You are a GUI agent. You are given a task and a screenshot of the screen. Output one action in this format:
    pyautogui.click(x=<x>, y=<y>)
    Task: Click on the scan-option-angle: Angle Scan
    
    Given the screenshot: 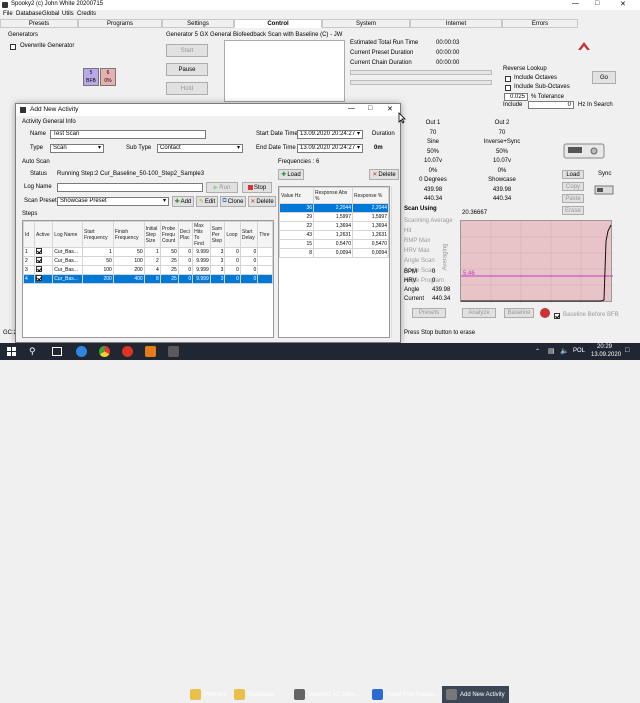 What is the action you would take?
    pyautogui.click(x=431, y=261)
    